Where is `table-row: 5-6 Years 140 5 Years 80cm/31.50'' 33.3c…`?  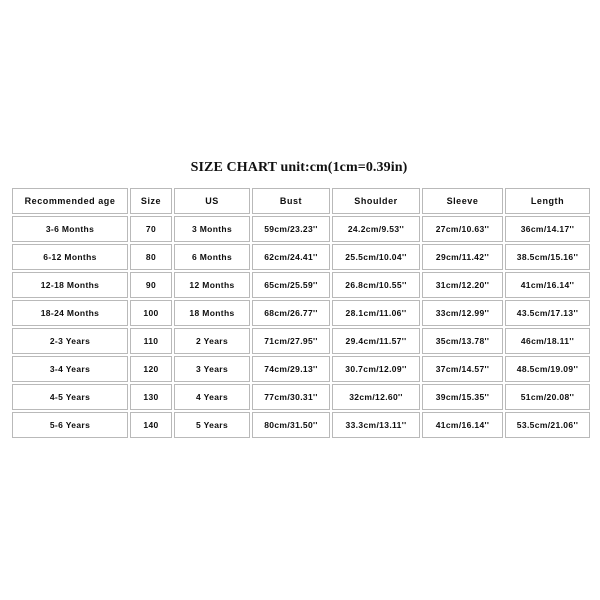
table-row: 5-6 Years 140 5 Years 80cm/31.50'' 33.3c… is located at coordinates (301, 425).